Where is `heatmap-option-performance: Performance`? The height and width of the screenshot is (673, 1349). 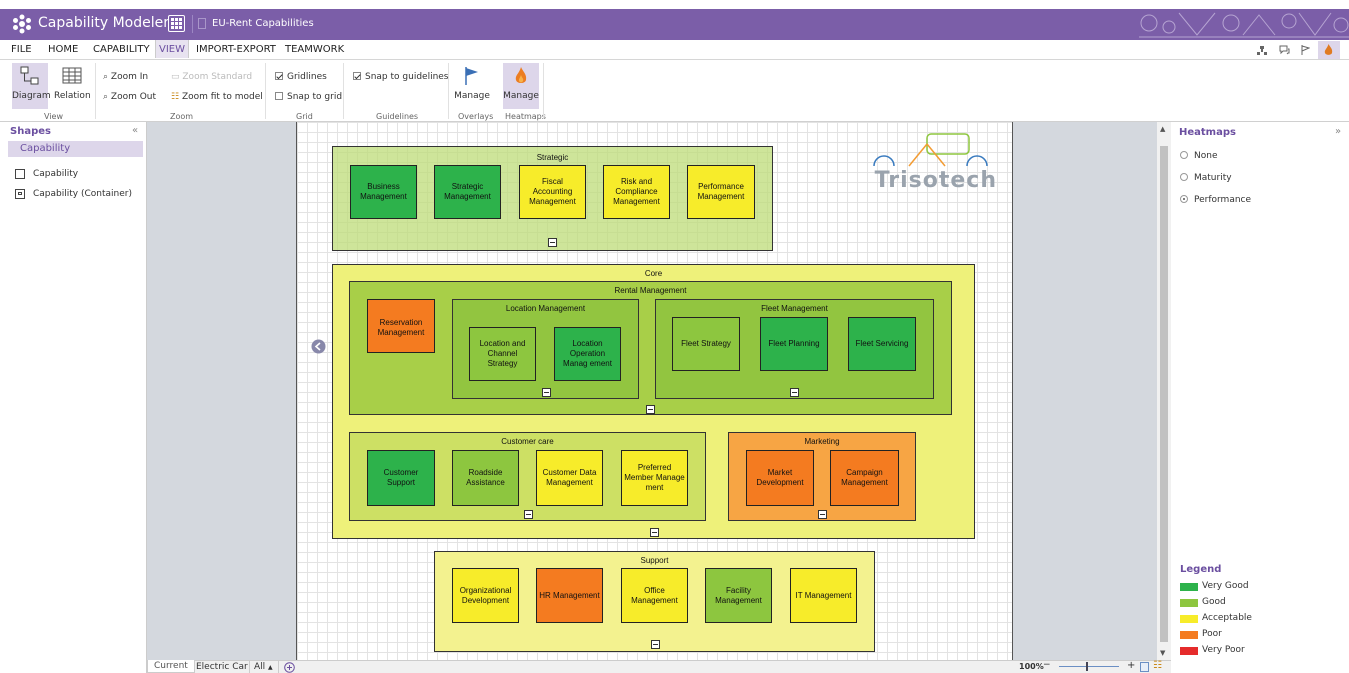 heatmap-option-performance: Performance is located at coordinates (1215, 200).